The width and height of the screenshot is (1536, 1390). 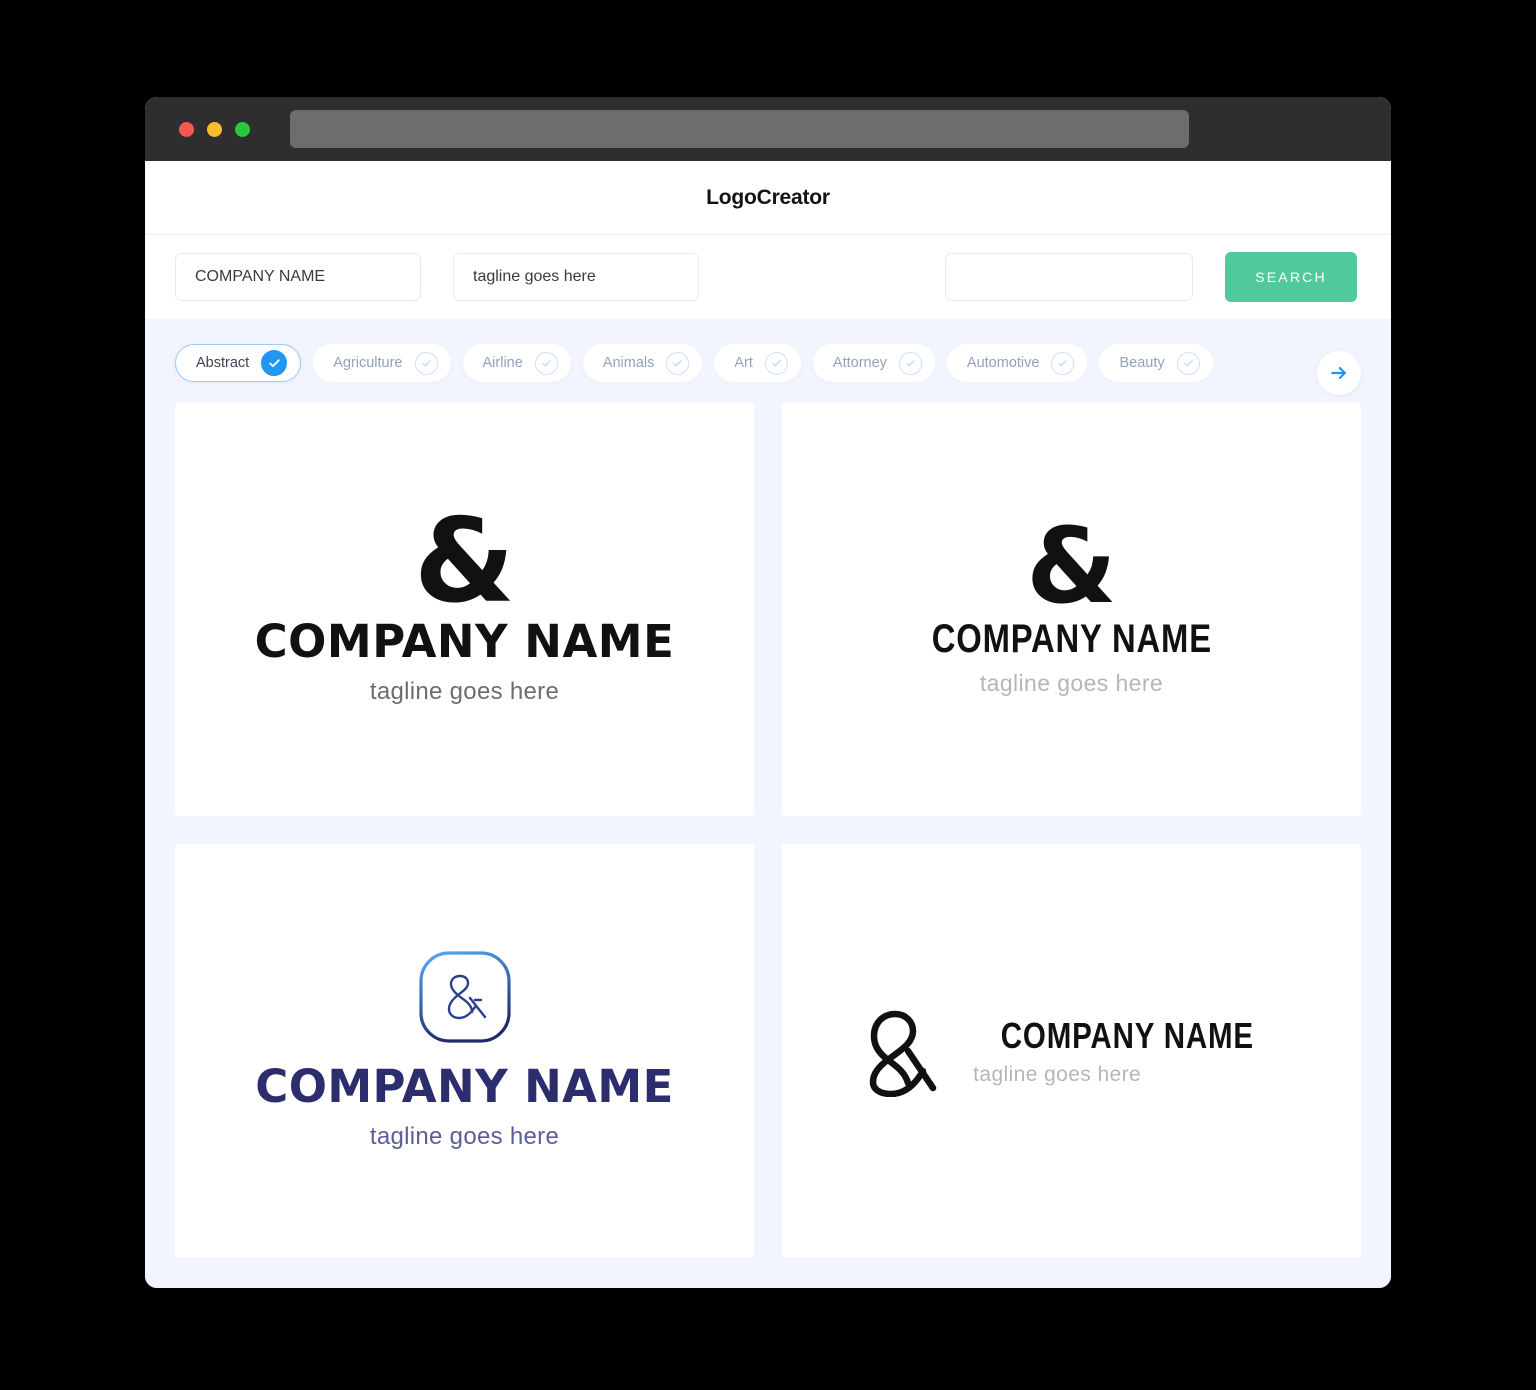 What do you see at coordinates (1069, 277) in the screenshot?
I see `keyword-input` at bounding box center [1069, 277].